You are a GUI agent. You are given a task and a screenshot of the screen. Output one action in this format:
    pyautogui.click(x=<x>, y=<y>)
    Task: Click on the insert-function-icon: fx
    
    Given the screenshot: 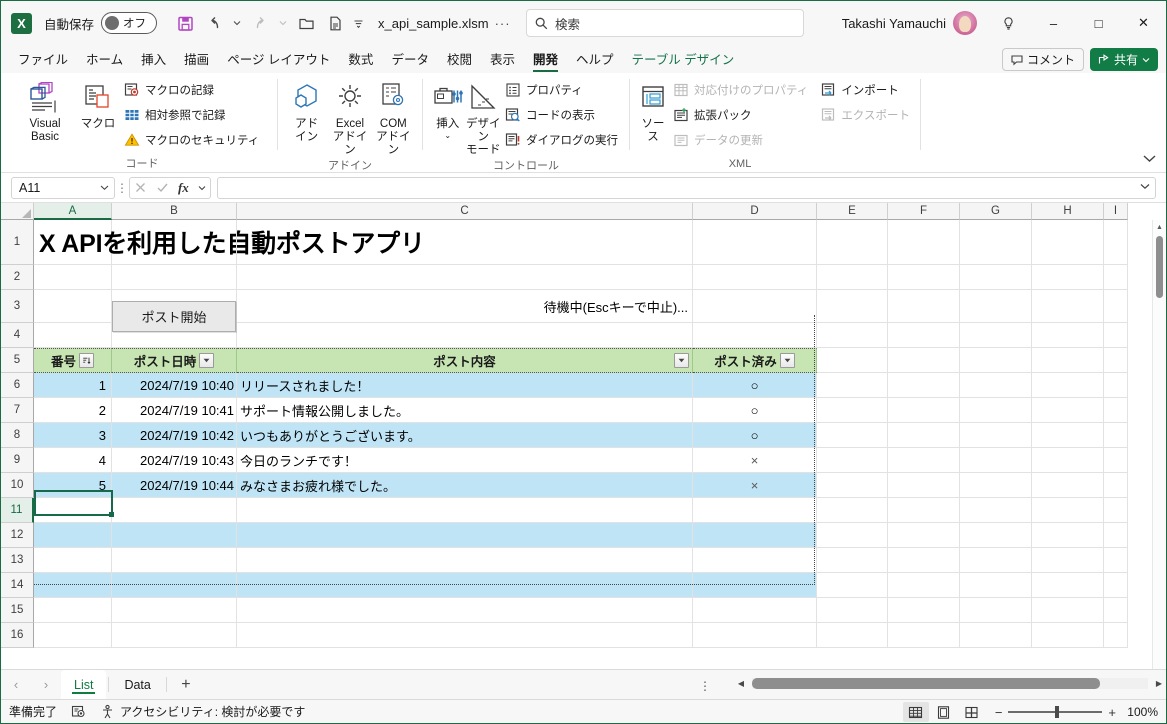 What is the action you would take?
    pyautogui.click(x=183, y=188)
    